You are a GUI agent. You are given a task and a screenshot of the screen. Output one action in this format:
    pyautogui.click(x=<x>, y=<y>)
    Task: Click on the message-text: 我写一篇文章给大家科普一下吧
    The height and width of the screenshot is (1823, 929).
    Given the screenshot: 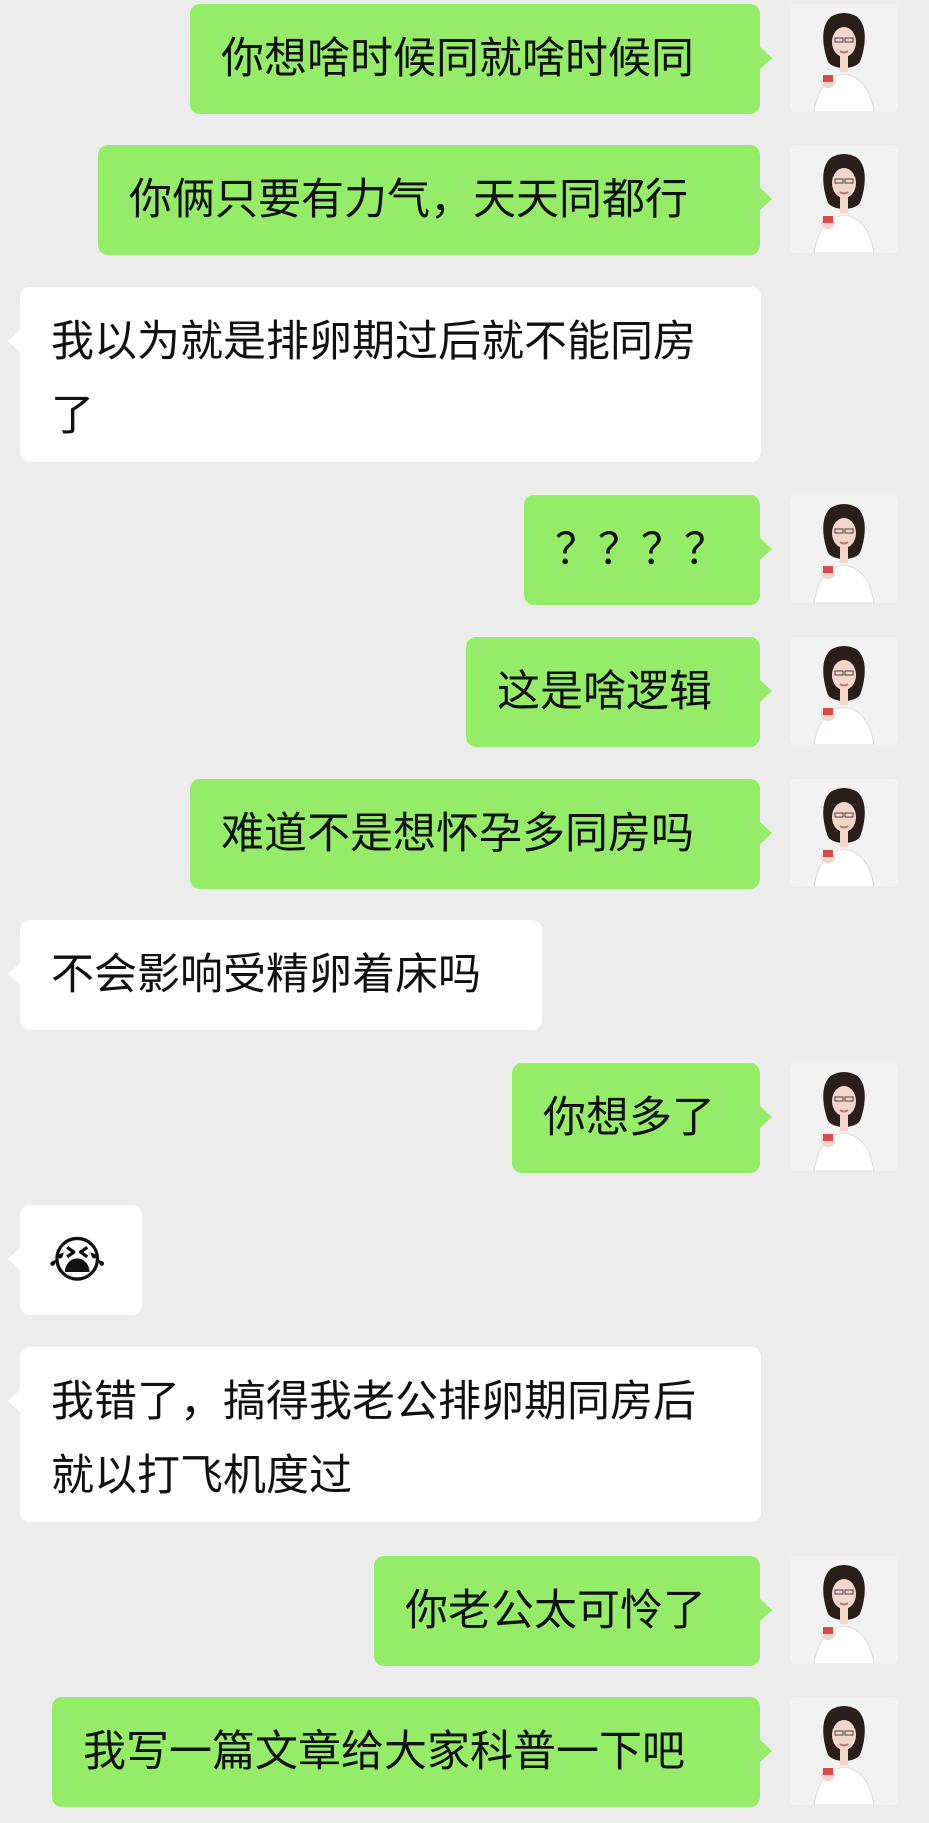 What is the action you would take?
    pyautogui.click(x=384, y=1752)
    